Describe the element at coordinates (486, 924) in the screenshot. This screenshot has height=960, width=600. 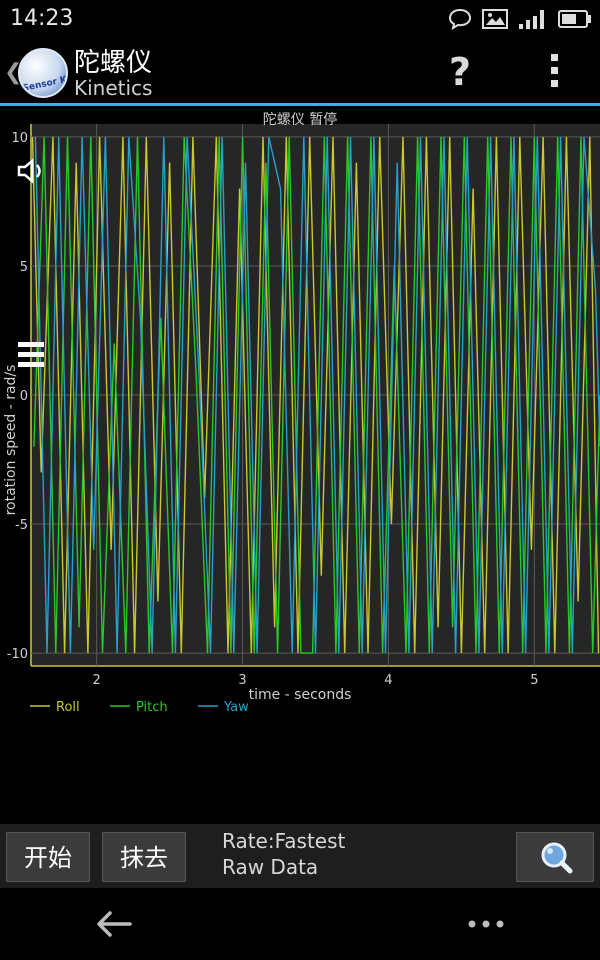
I see `more-dots-icon` at that location.